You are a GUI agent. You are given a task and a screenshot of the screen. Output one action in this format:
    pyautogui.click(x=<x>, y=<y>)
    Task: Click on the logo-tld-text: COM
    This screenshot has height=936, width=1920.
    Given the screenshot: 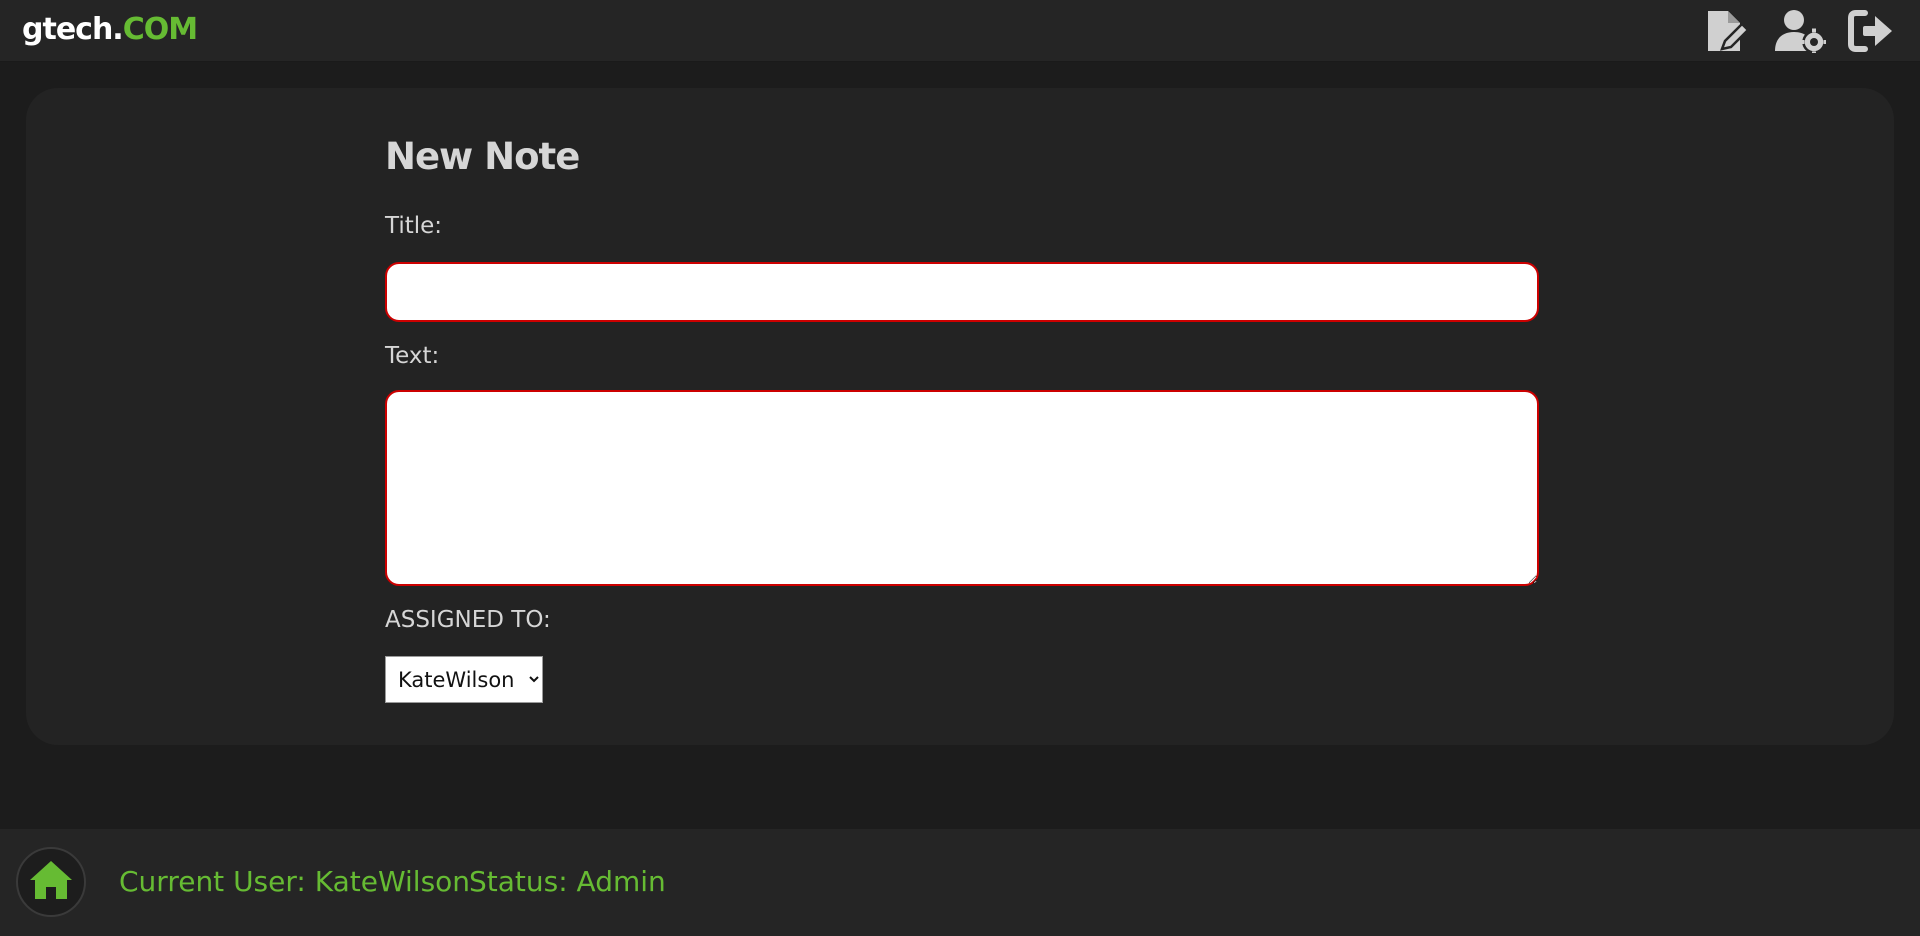 What is the action you would take?
    pyautogui.click(x=160, y=29)
    